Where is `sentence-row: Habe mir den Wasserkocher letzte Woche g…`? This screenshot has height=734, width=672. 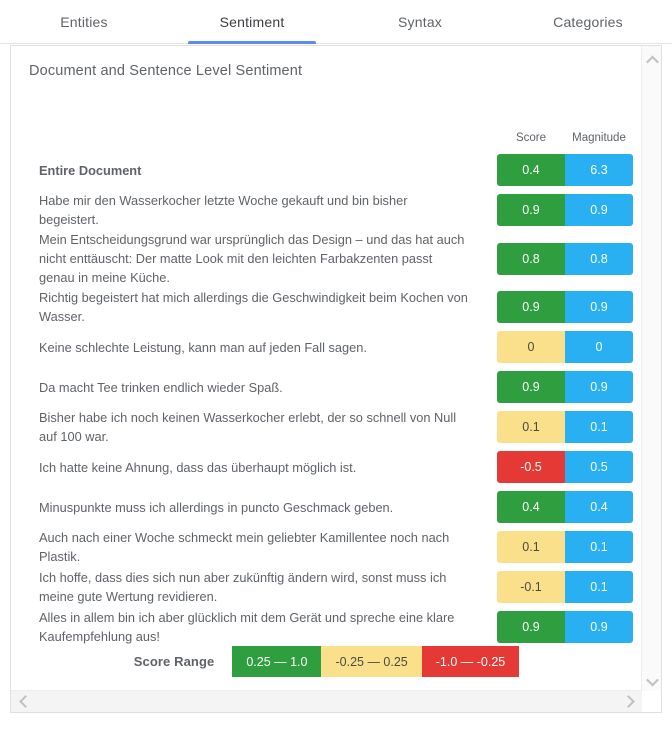
sentence-row: Habe mir den Wasserkocher letzte Woche g… is located at coordinates (326, 210).